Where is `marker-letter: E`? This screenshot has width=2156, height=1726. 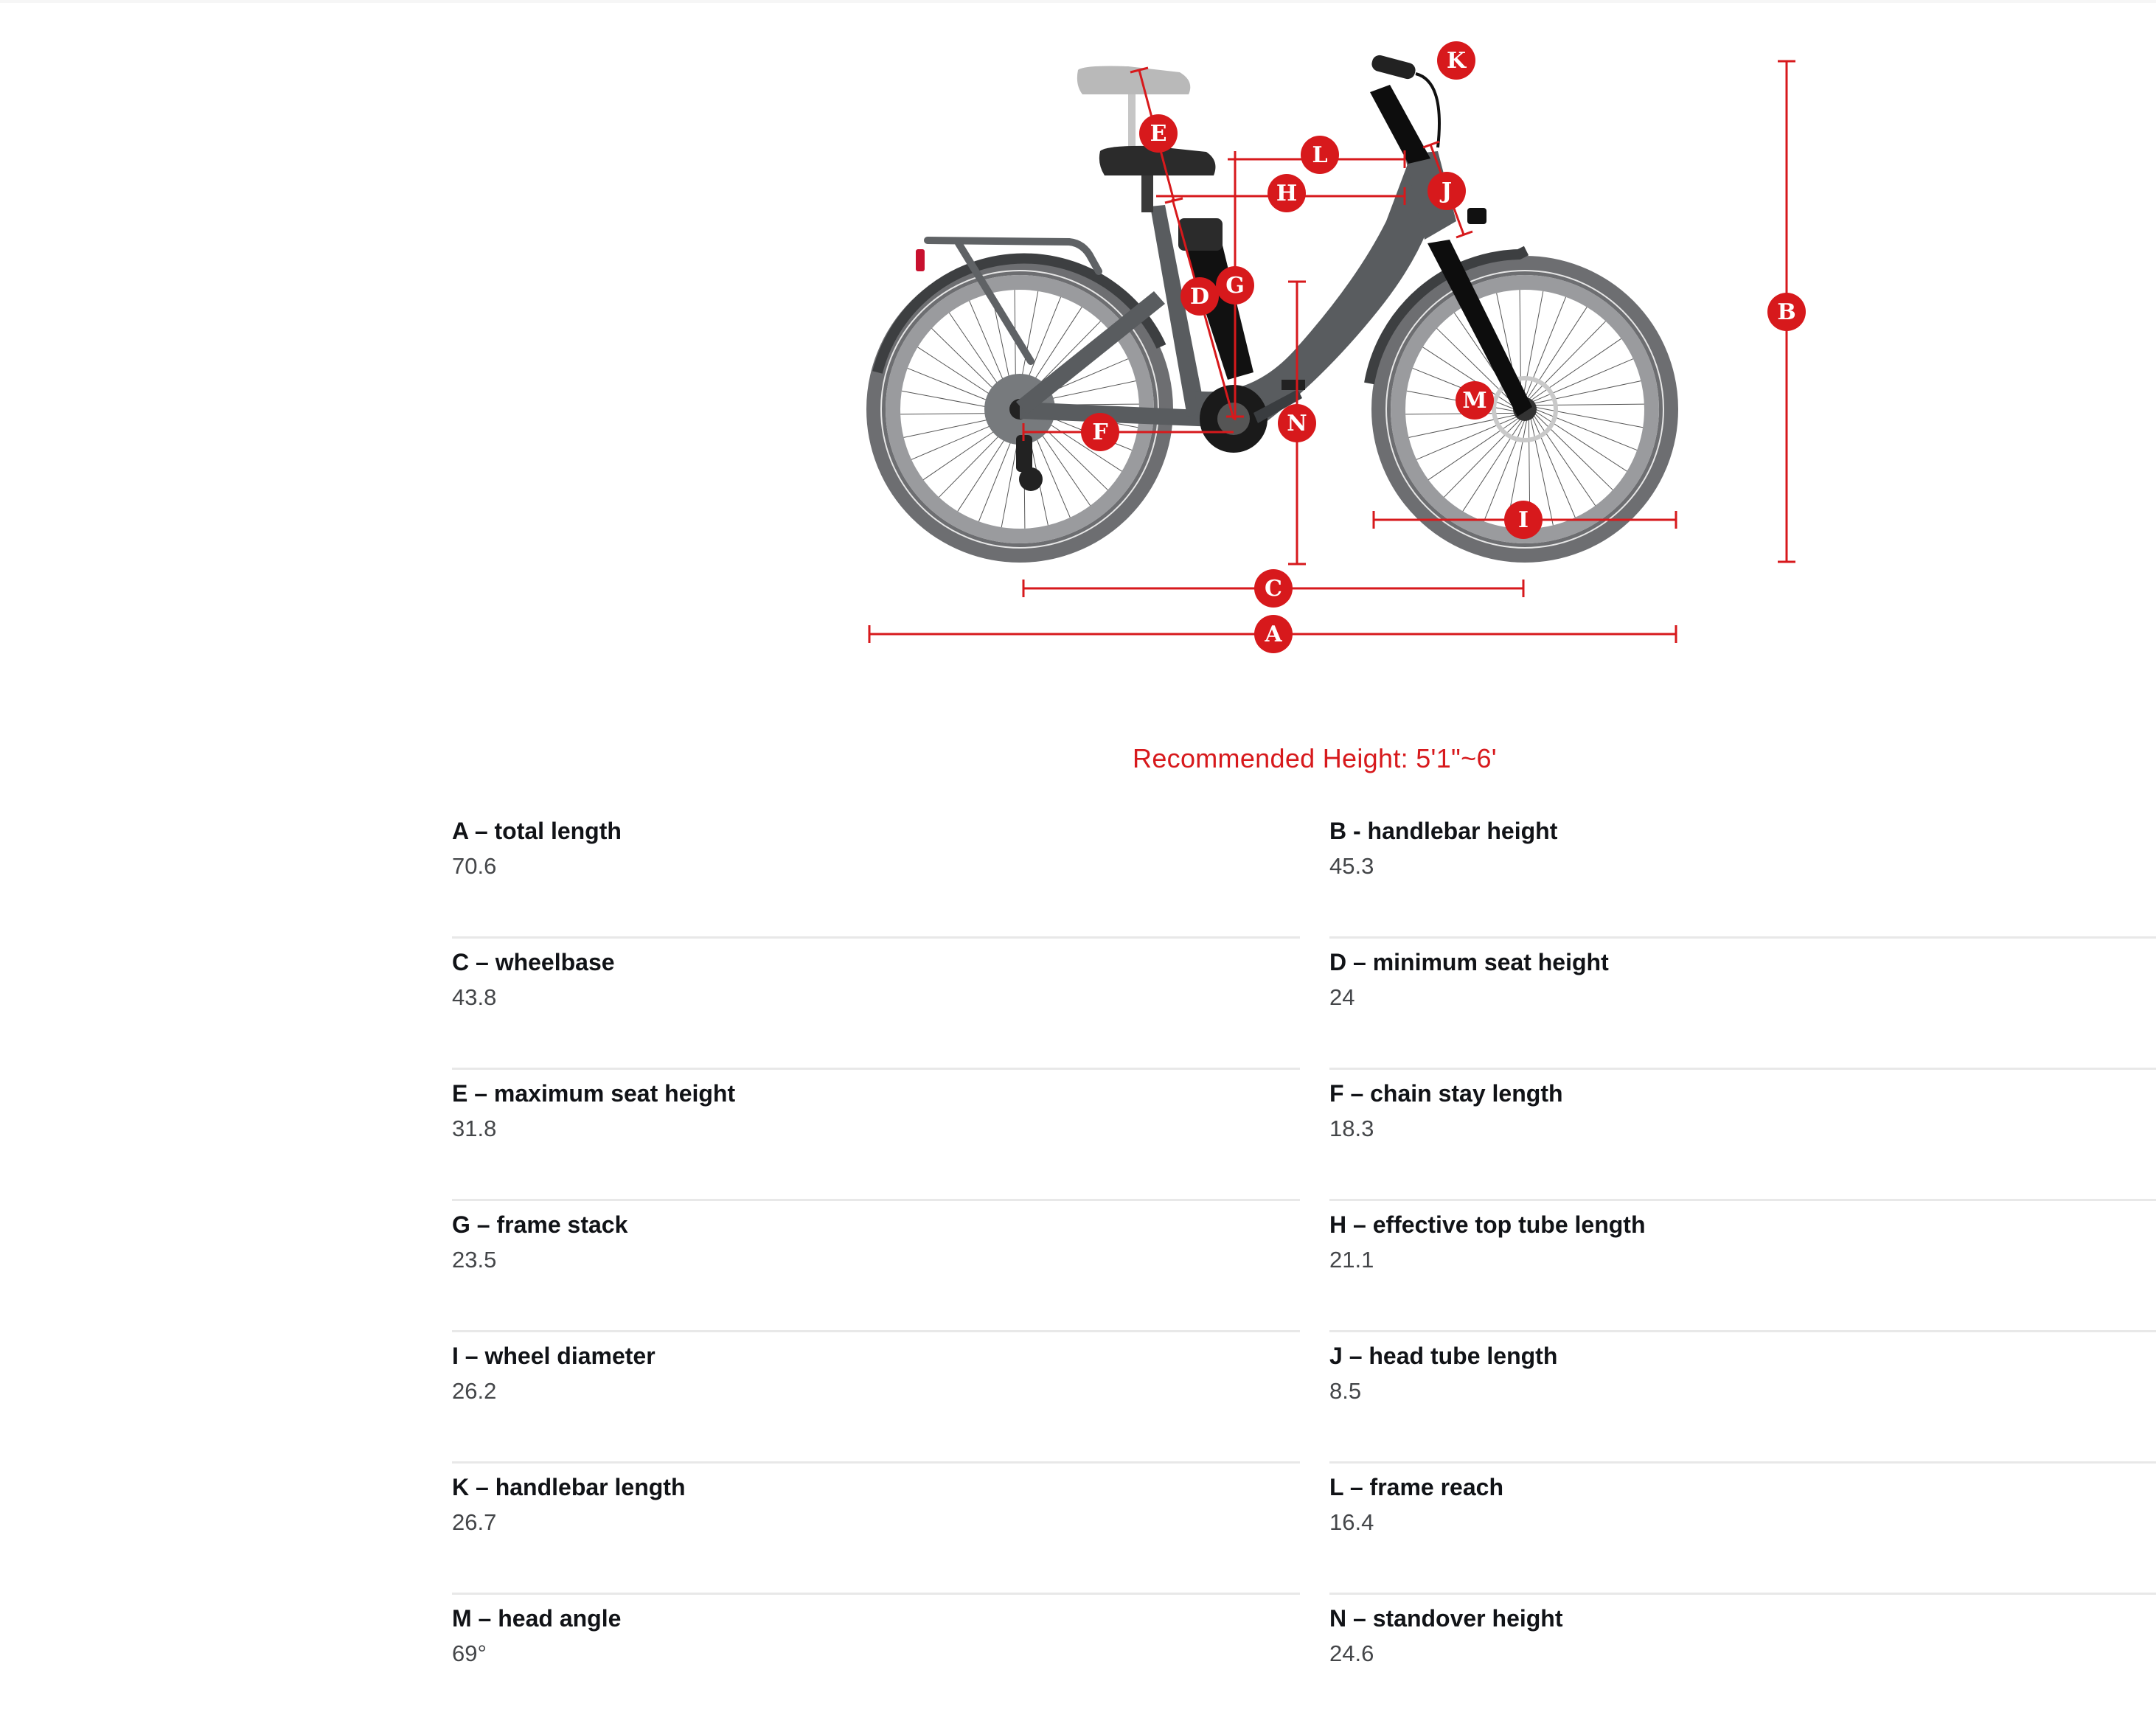 marker-letter: E is located at coordinates (1158, 134).